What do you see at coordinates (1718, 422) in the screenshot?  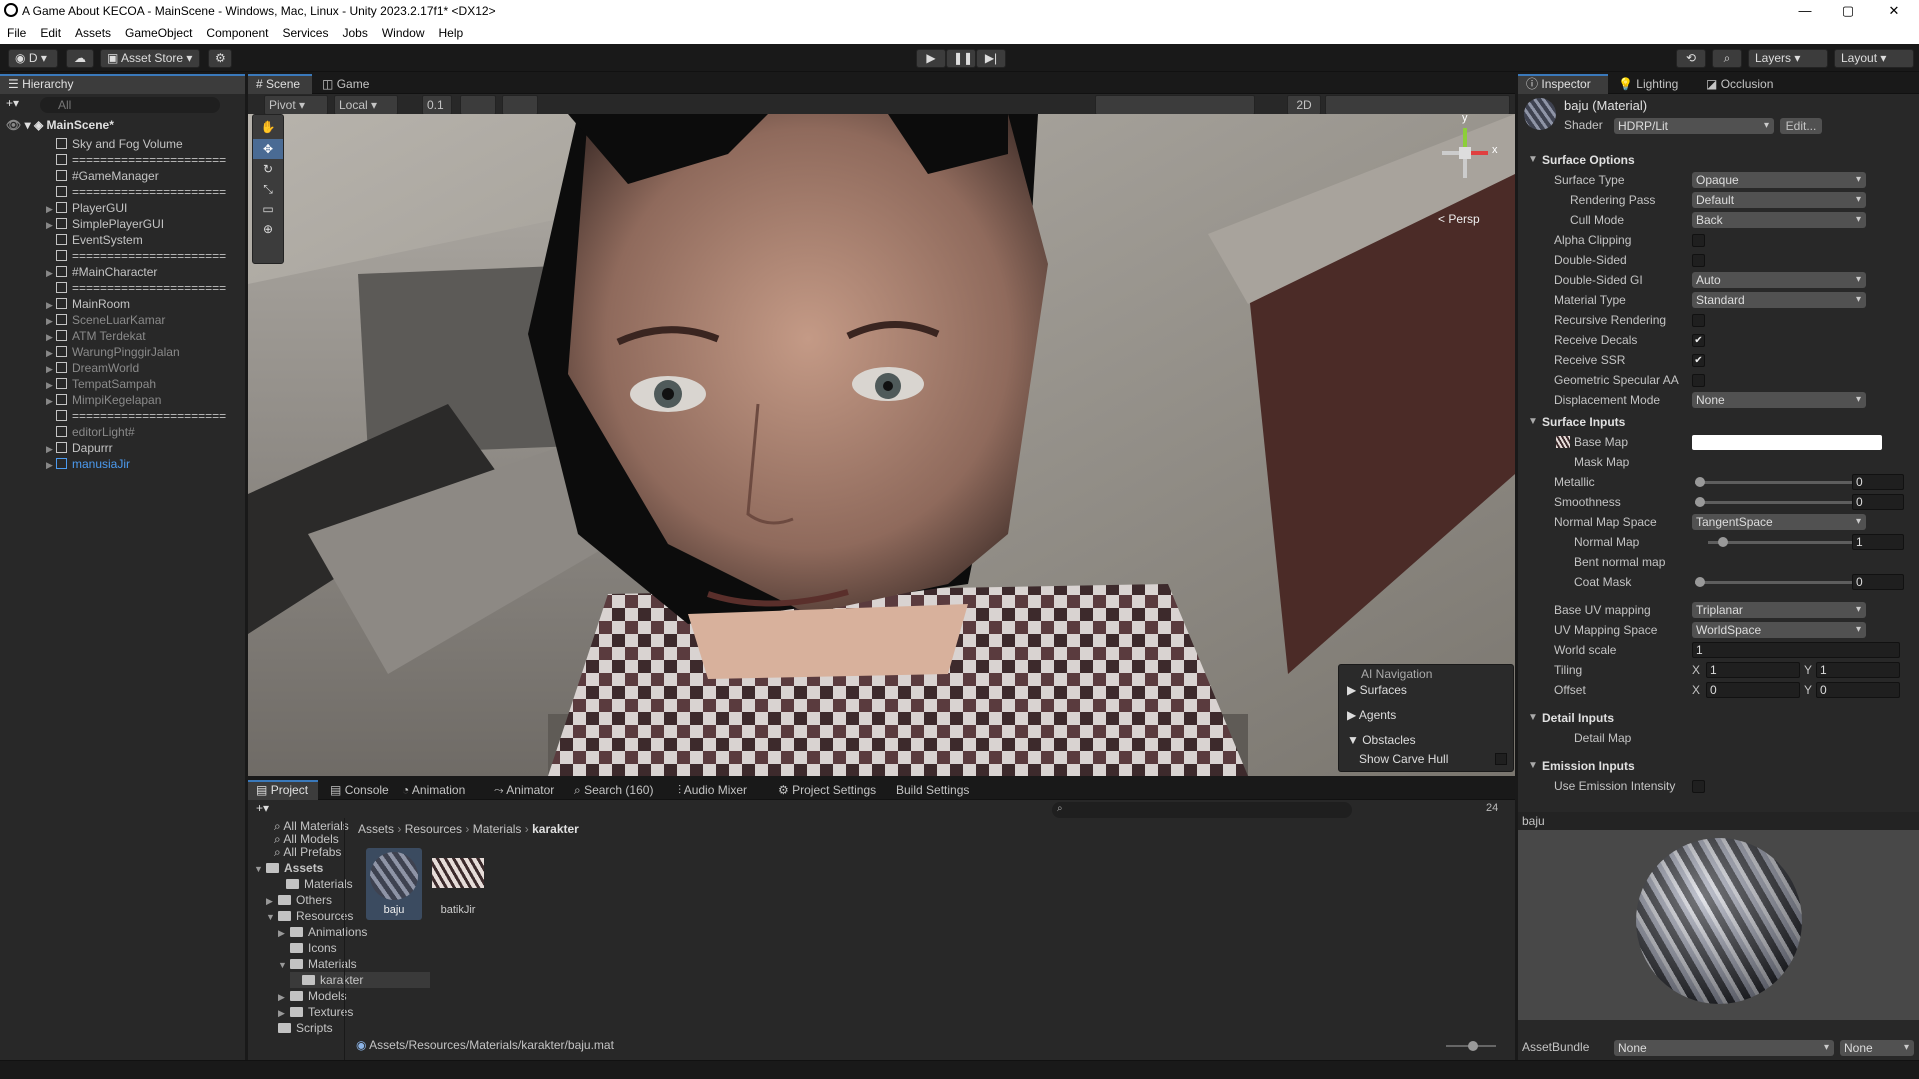 I see `surface-inputs-header: ▼ Surface Inputs` at bounding box center [1718, 422].